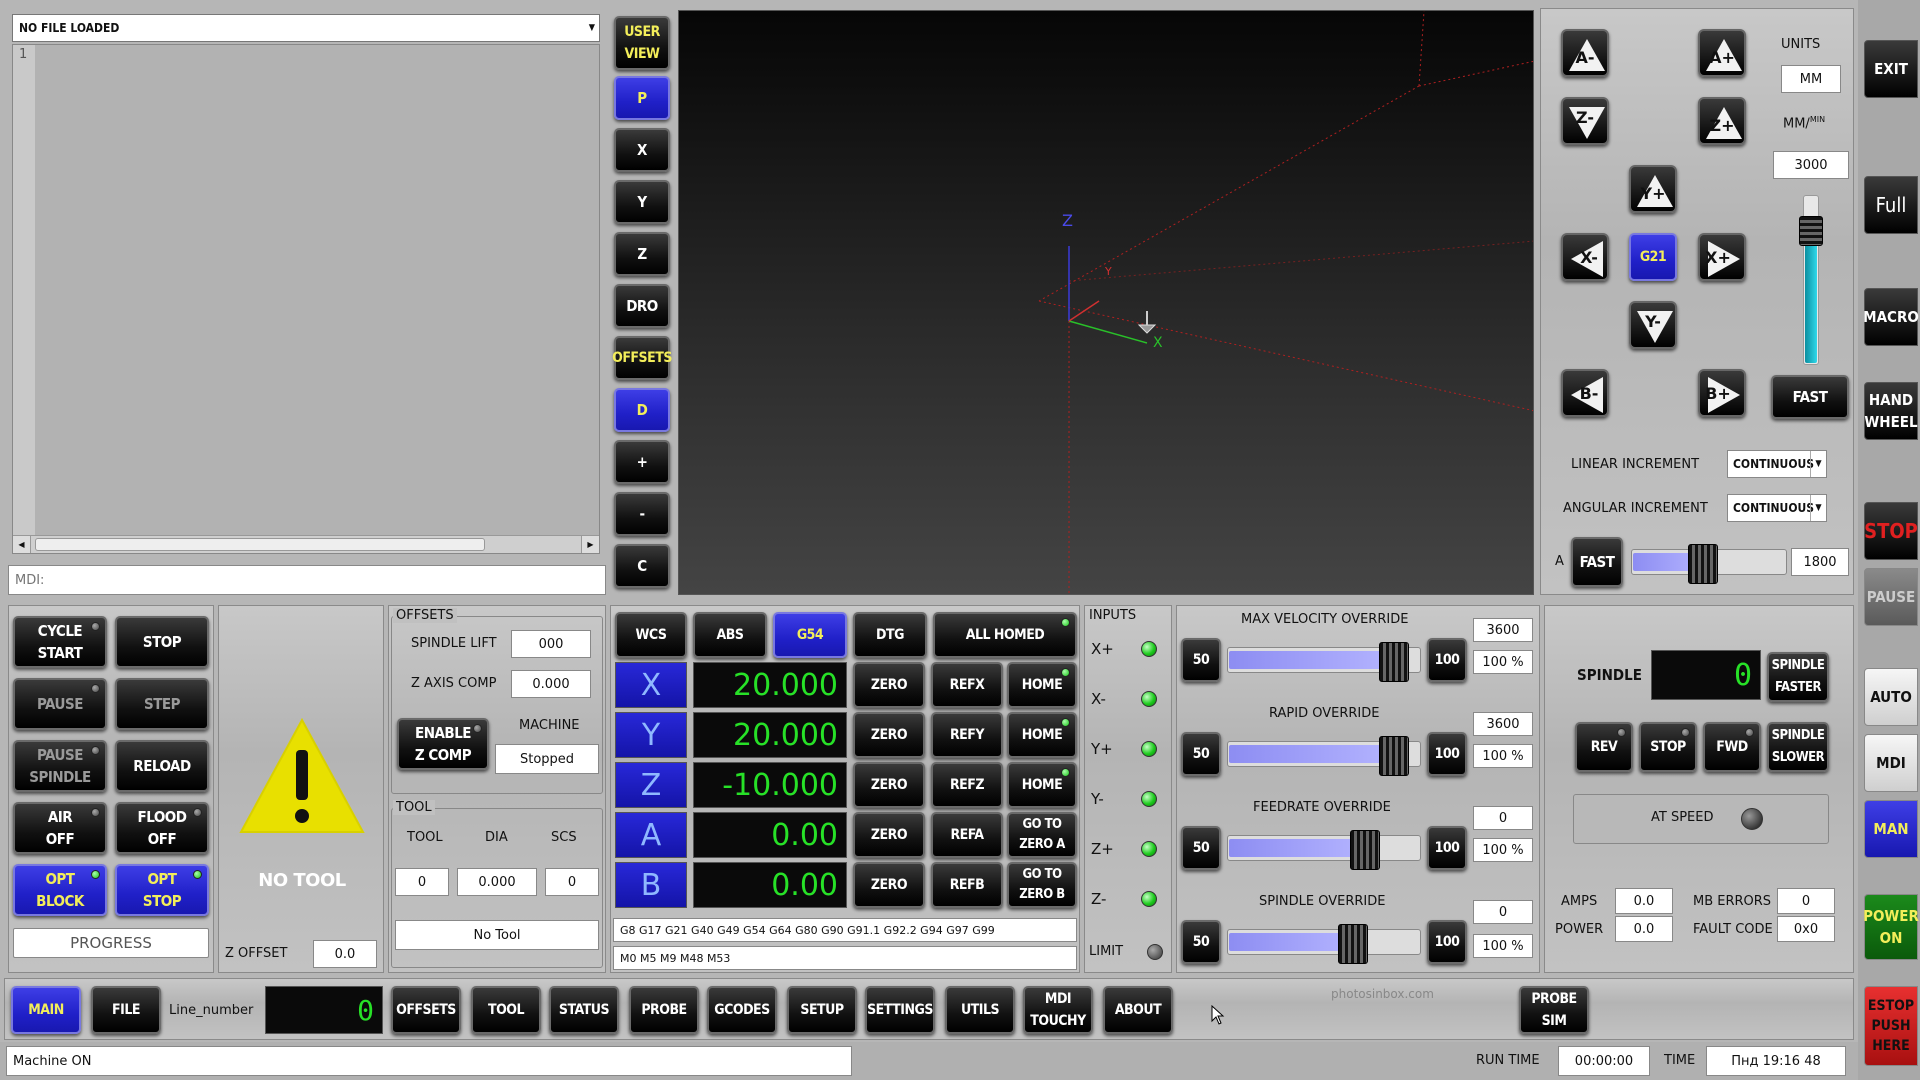 The image size is (1920, 1080). Describe the element at coordinates (1668, 747) in the screenshot. I see `spindle-stop-button: STOP` at that location.